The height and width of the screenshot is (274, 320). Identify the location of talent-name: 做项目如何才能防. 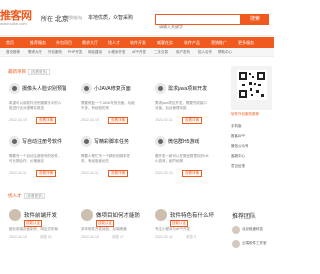
(118, 215).